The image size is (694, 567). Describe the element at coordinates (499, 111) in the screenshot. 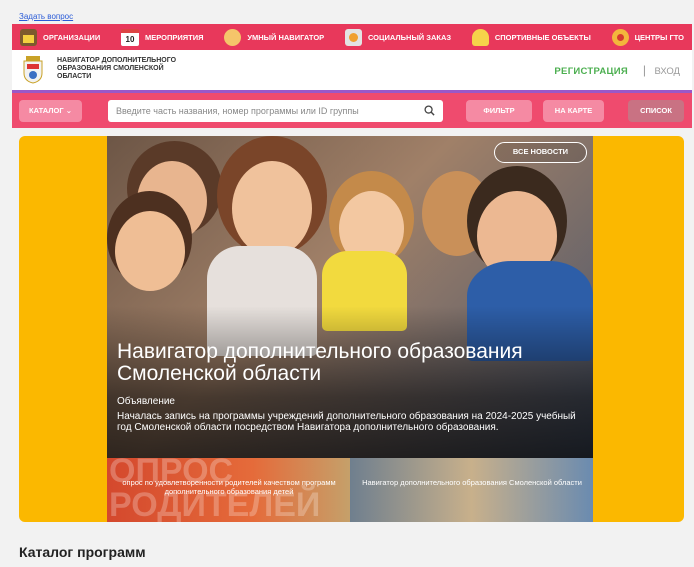

I see `filter-button: Фильтр` at that location.